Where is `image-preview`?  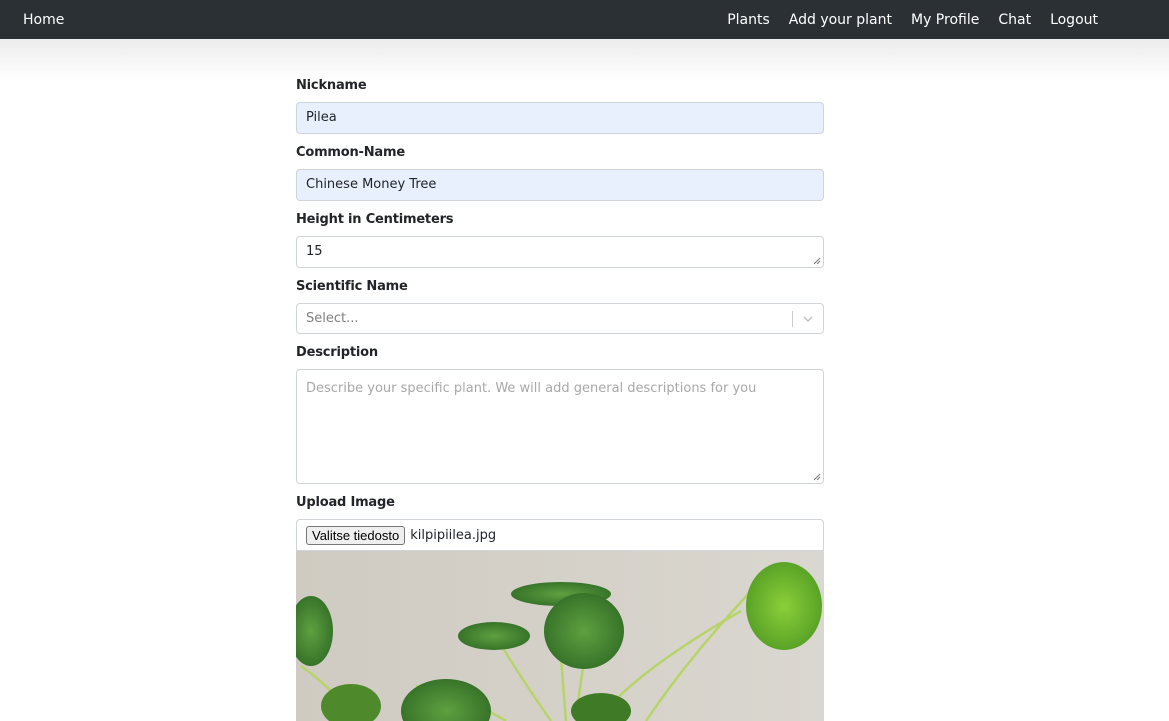 image-preview is located at coordinates (560, 636).